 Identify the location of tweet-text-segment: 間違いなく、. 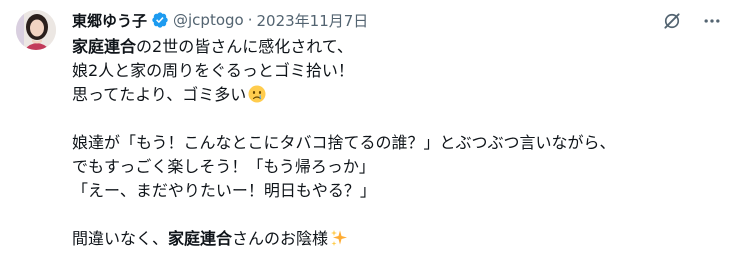
(120, 238).